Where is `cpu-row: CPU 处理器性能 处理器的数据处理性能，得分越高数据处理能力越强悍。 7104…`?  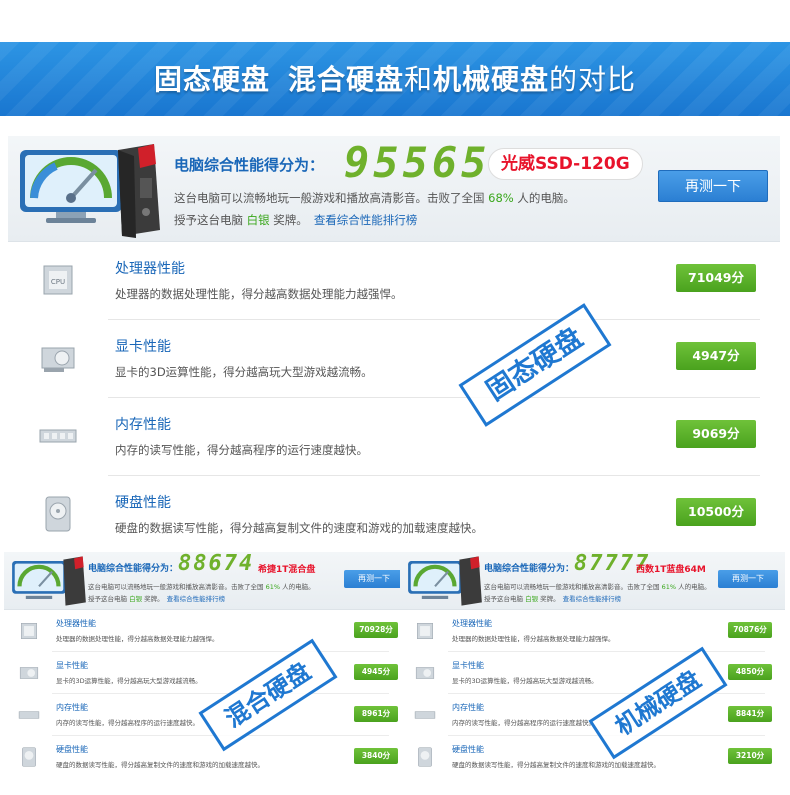 cpu-row: CPU 处理器性能 处理器的数据处理性能，得分越高数据处理能力越强悍。 7104… is located at coordinates (394, 281).